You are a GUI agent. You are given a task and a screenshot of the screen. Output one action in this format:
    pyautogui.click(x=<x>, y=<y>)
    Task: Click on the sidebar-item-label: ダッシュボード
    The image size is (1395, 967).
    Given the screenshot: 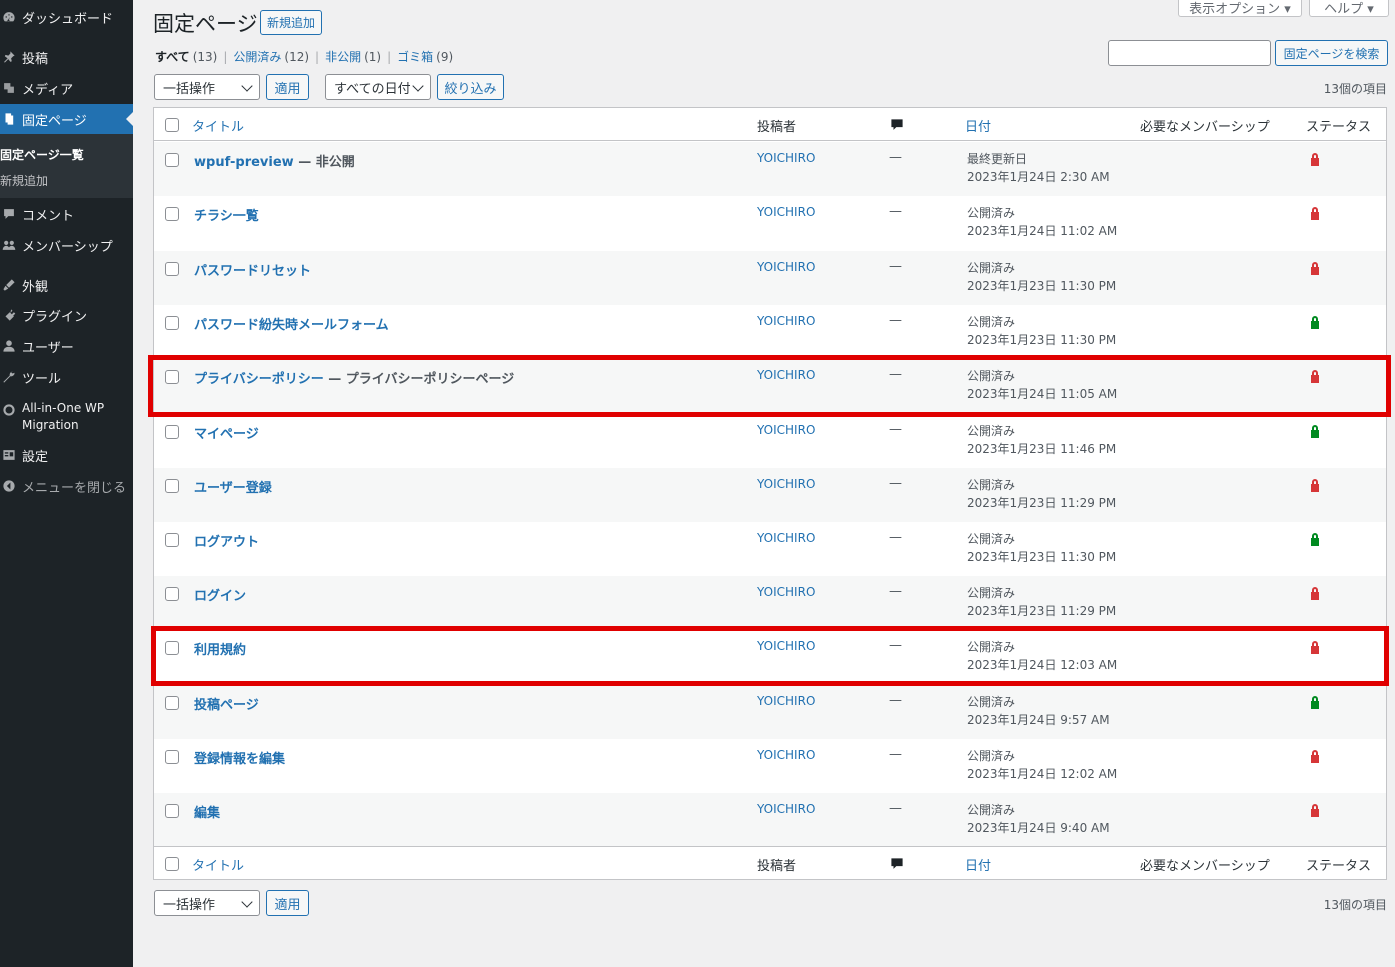 What is the action you would take?
    pyautogui.click(x=68, y=19)
    